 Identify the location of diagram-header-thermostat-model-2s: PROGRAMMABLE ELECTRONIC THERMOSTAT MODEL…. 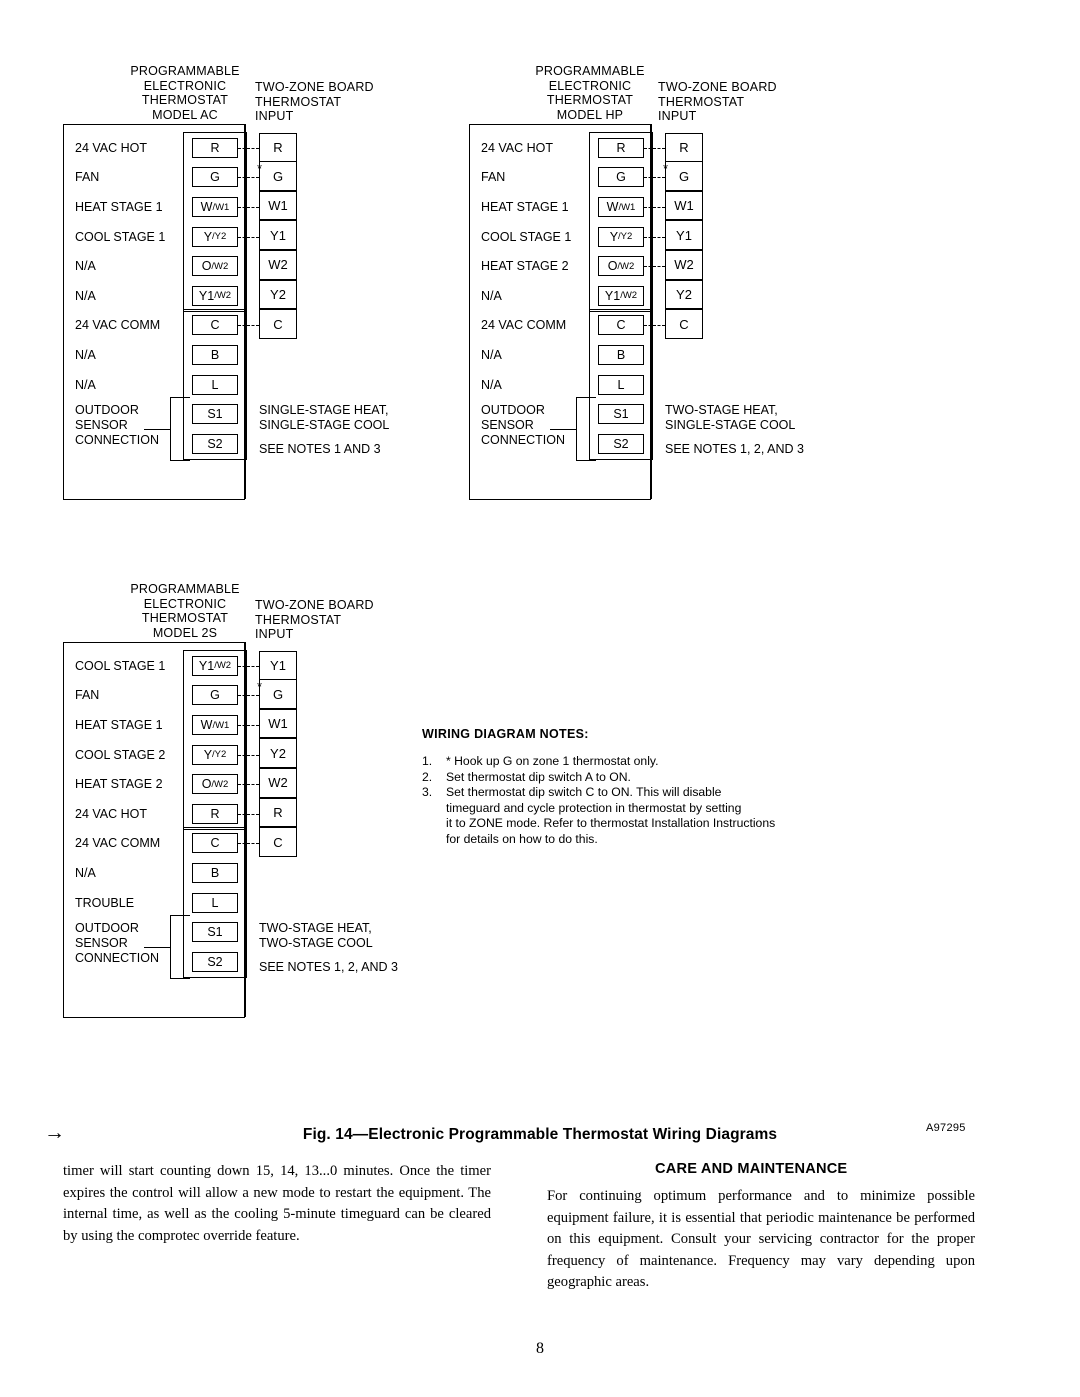
(185, 611).